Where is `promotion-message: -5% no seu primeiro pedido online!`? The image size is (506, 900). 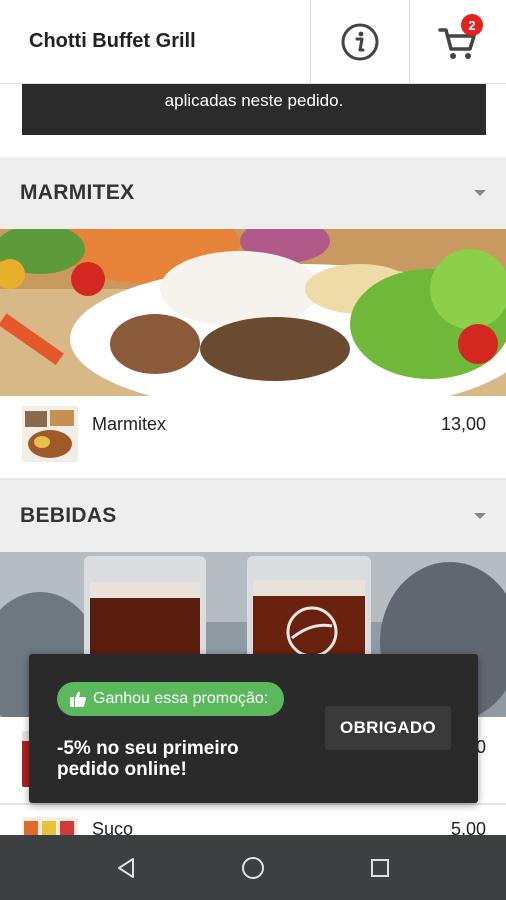 promotion-message: -5% no seu primeiro pedido online! is located at coordinates (148, 759).